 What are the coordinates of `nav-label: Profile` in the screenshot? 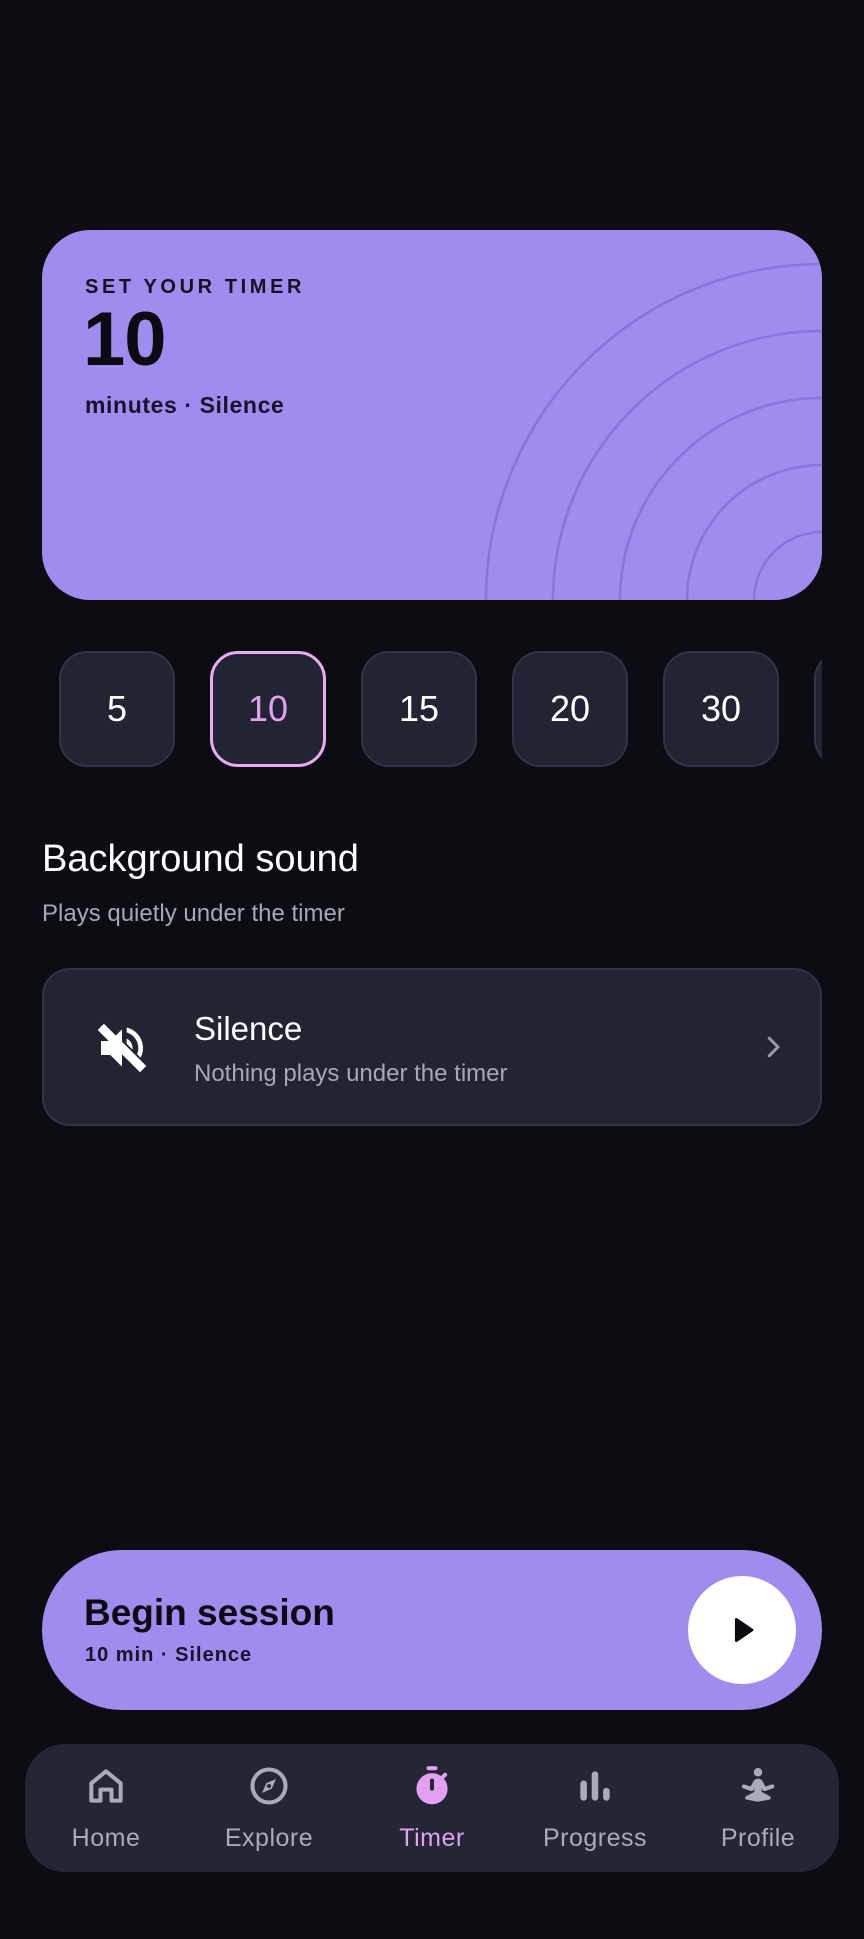 It's located at (758, 1838).